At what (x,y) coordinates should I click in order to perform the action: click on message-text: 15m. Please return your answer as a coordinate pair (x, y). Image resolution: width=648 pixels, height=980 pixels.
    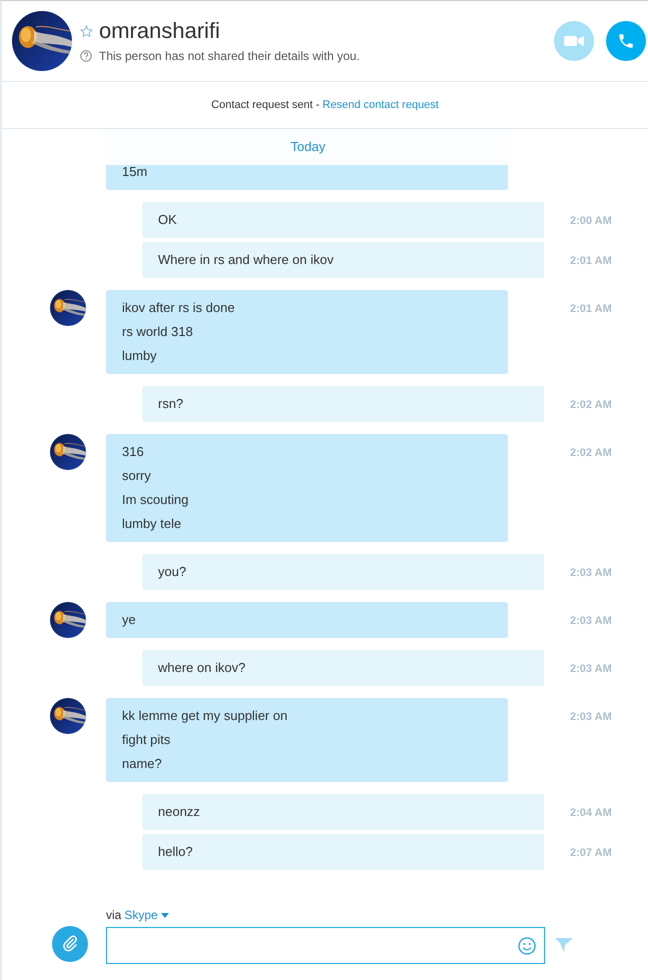
    Looking at the image, I should click on (135, 172).